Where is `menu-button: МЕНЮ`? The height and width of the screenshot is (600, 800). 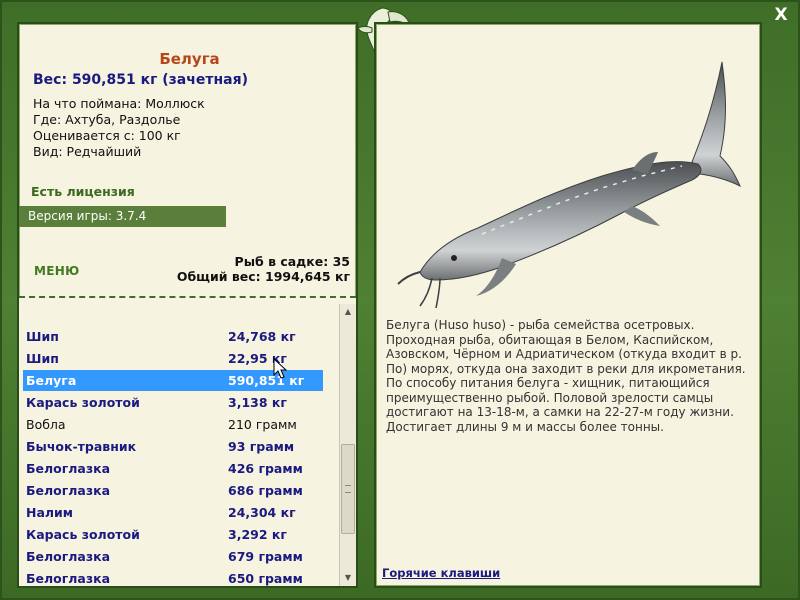
menu-button: МЕНЮ is located at coordinates (56, 271).